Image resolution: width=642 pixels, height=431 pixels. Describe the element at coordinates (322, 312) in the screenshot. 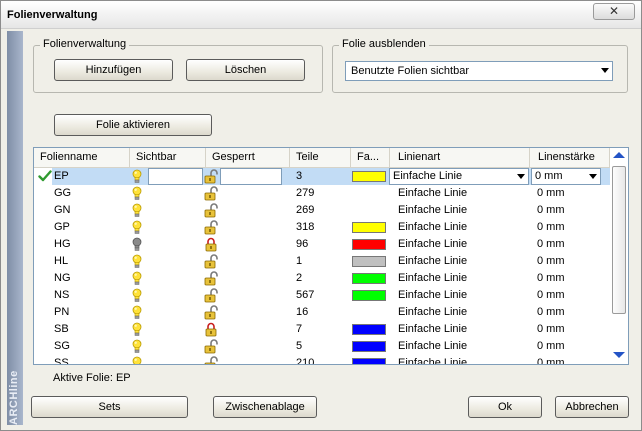

I see `table-row: PN 16 Einfache Linie 0 mm` at that location.